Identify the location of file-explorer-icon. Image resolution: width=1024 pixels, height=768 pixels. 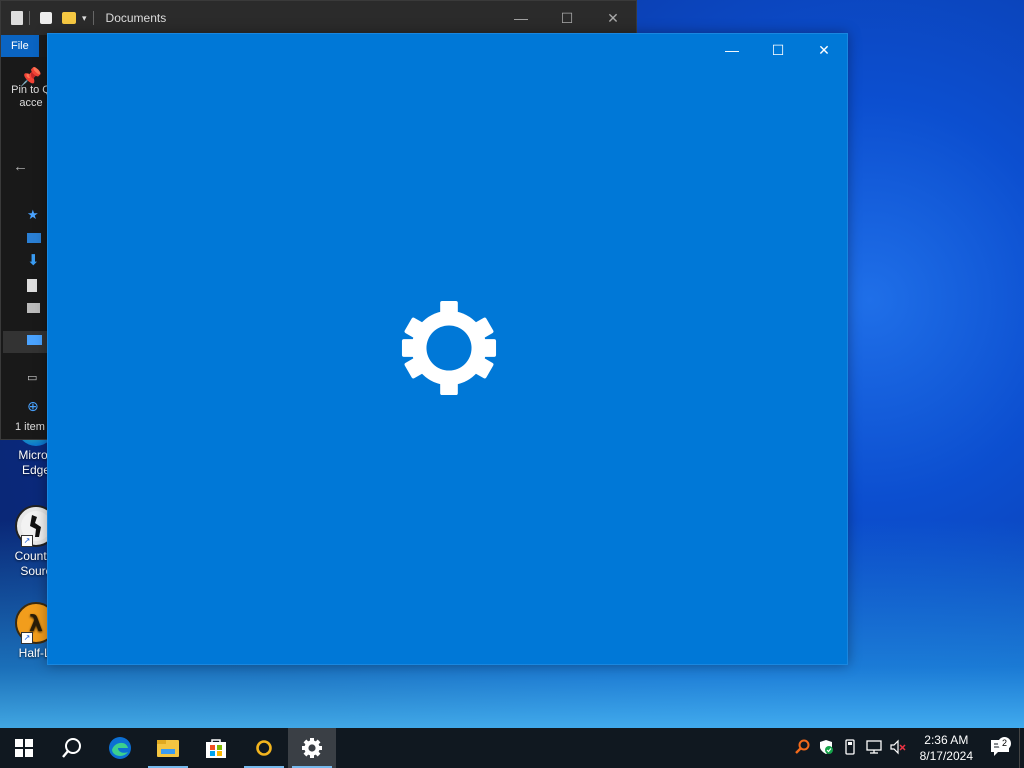
(168, 748).